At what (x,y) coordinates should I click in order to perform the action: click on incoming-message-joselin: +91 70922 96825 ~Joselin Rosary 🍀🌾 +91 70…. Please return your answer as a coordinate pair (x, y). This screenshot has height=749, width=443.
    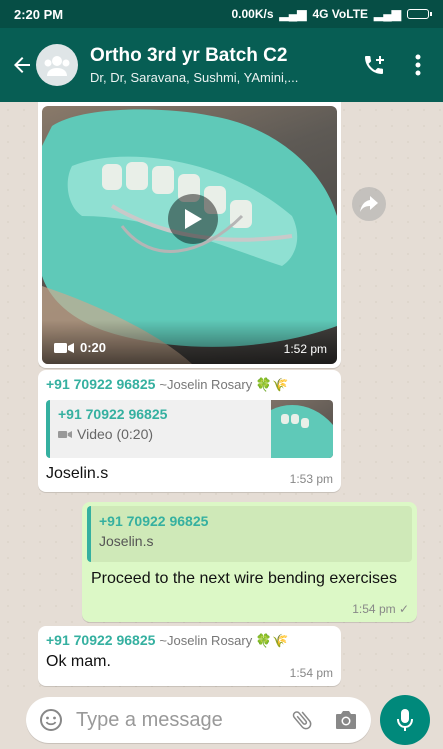
    Looking at the image, I should click on (189, 431).